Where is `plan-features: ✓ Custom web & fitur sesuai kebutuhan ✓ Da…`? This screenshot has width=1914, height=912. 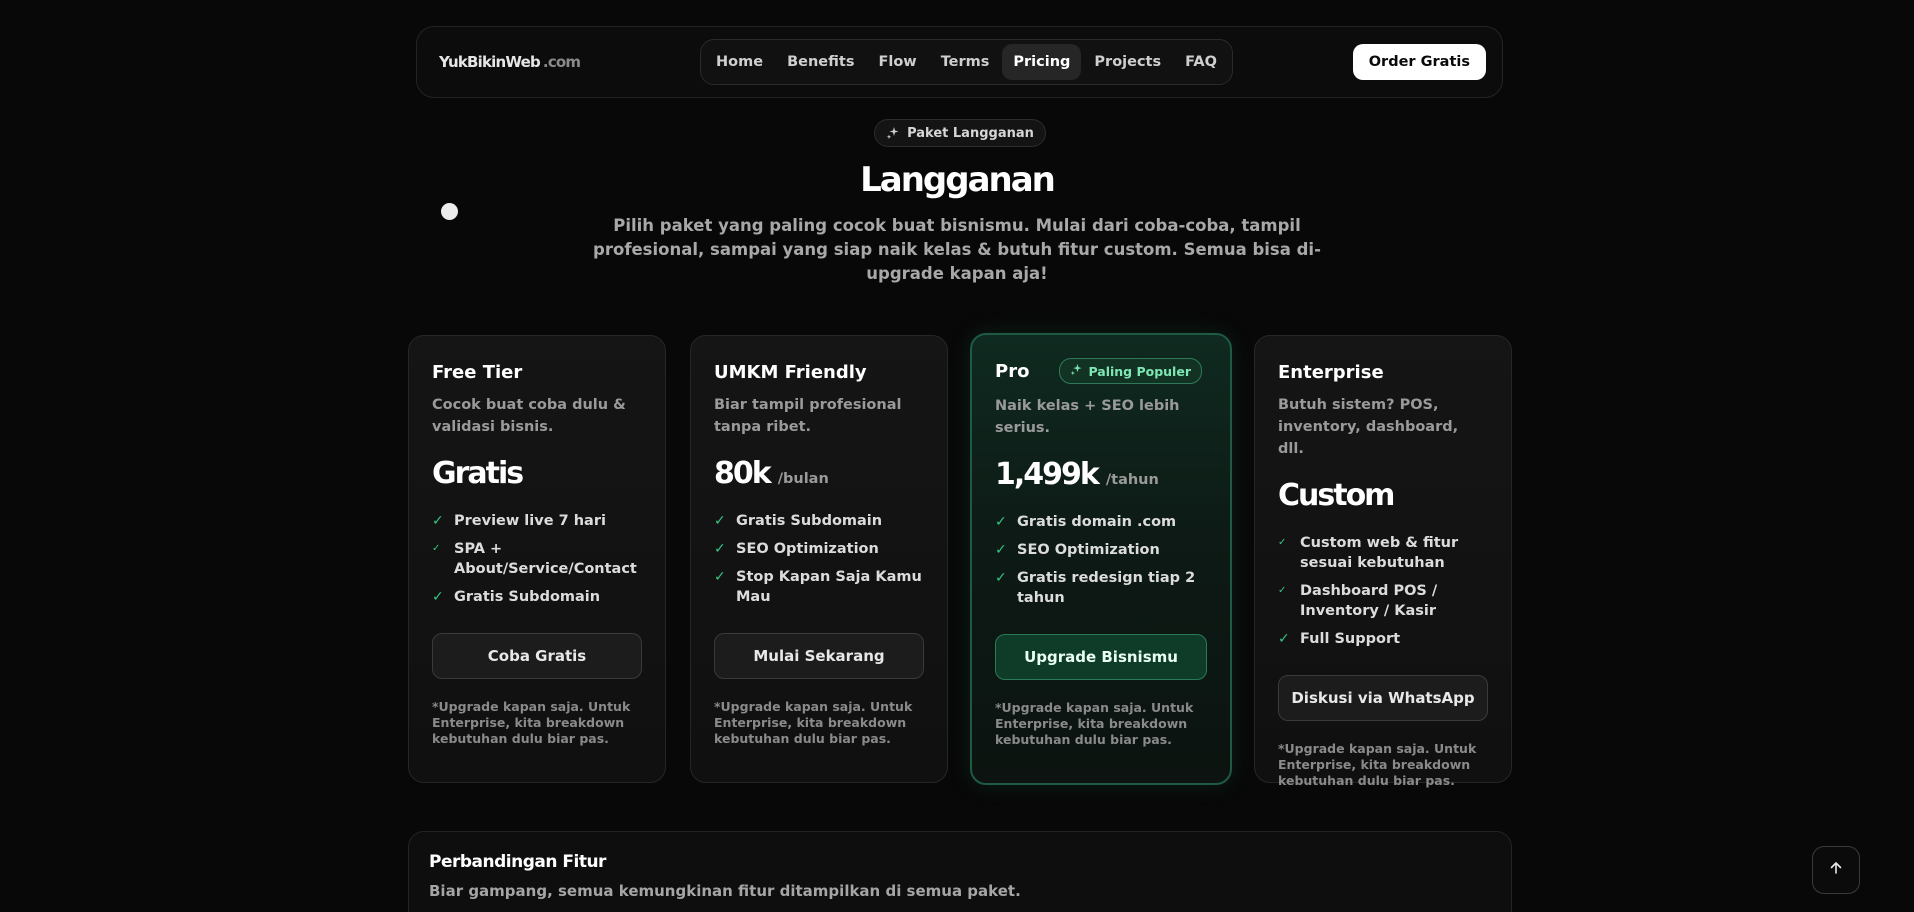 plan-features: ✓ Custom web & fitur sesuai kebutuhan ✓ Da… is located at coordinates (1383, 591).